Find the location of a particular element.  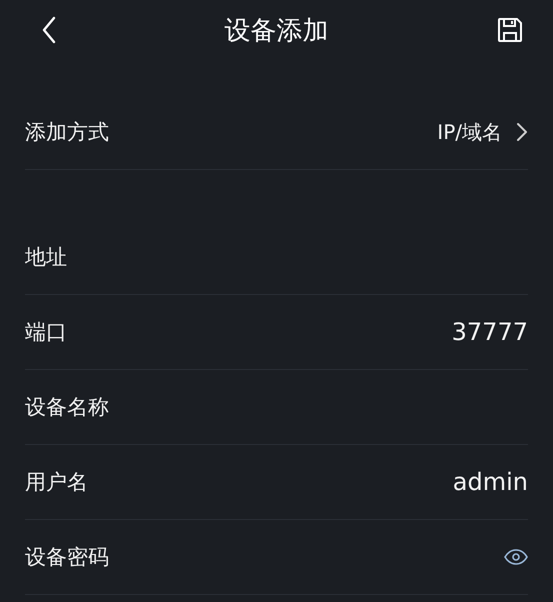

field-label: 设备密码 is located at coordinates (67, 557).